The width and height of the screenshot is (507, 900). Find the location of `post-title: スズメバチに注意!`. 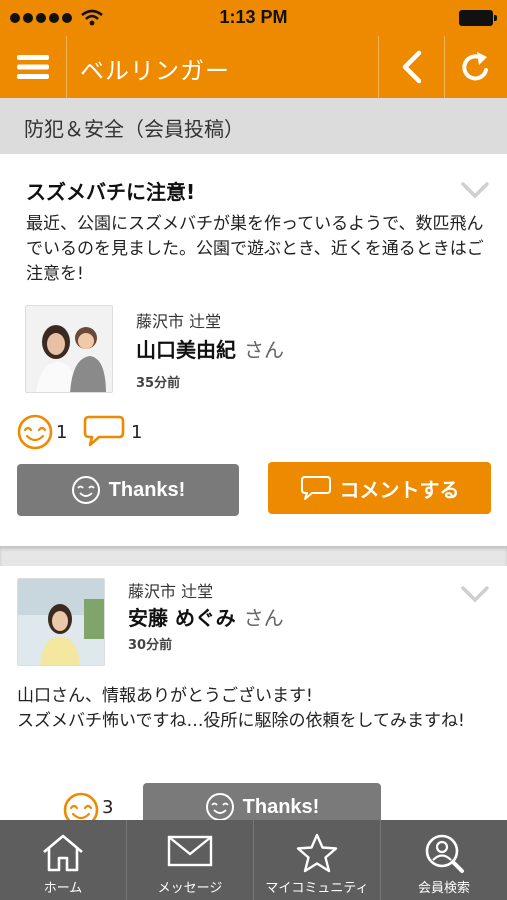

post-title: スズメバチに注意! is located at coordinates (111, 192).